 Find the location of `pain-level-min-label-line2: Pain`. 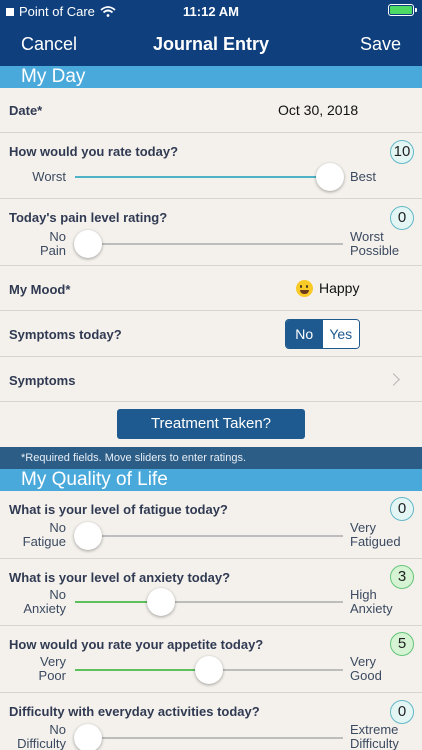

pain-level-min-label-line2: Pain is located at coordinates (52, 250).